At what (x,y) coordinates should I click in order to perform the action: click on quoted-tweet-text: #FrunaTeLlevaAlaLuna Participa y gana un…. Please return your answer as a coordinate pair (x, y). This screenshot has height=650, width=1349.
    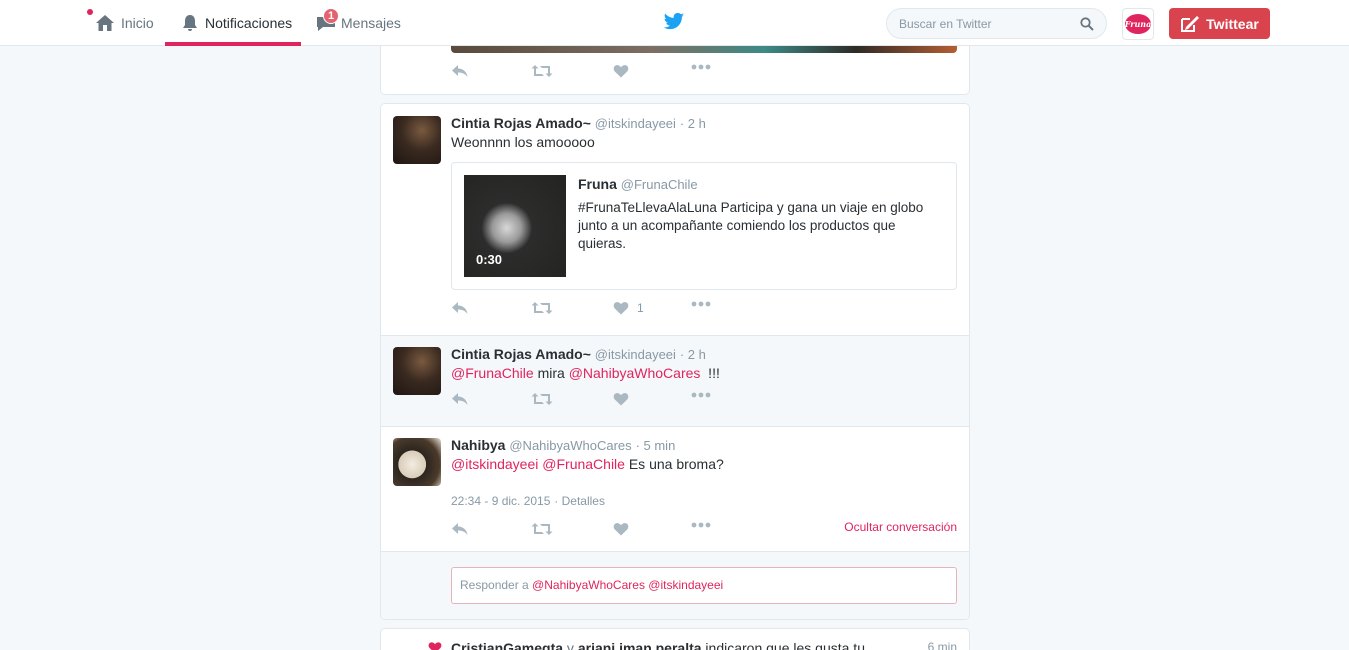
    Looking at the image, I should click on (751, 225).